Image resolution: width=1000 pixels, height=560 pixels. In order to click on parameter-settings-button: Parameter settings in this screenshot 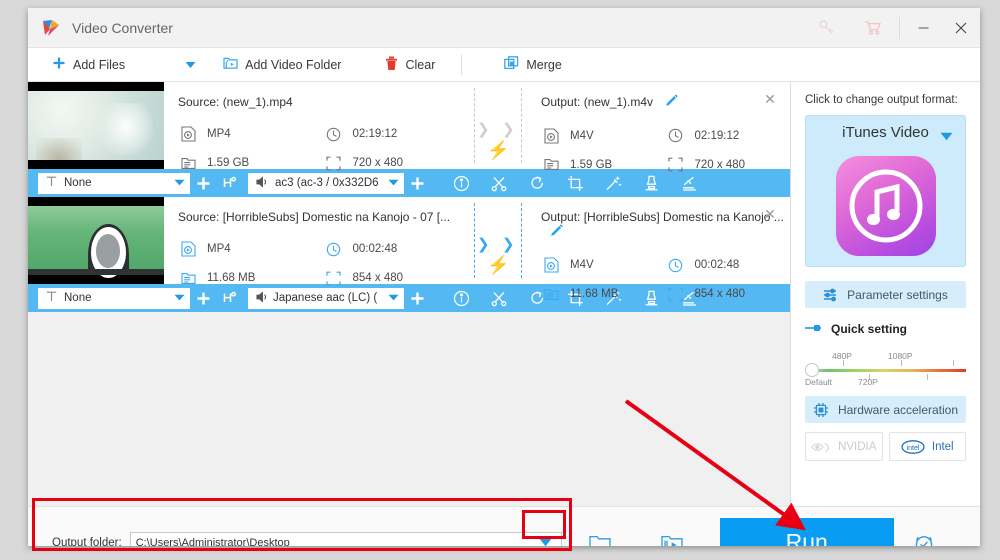, I will do `click(885, 294)`.